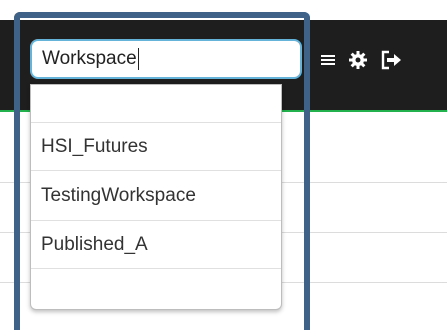 This screenshot has width=447, height=330. Describe the element at coordinates (328, 60) in the screenshot. I see `menu-icon` at that location.